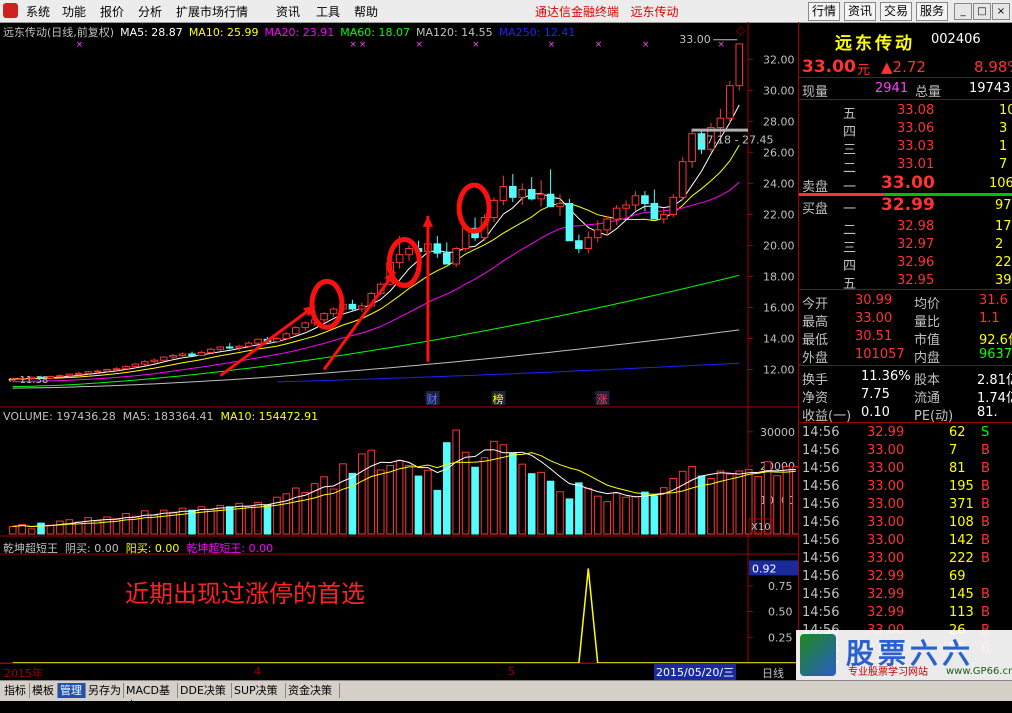 This screenshot has height=713, width=1012. Describe the element at coordinates (905, 613) in the screenshot. I see `tick-row: 14:56 32.99 113 B` at that location.